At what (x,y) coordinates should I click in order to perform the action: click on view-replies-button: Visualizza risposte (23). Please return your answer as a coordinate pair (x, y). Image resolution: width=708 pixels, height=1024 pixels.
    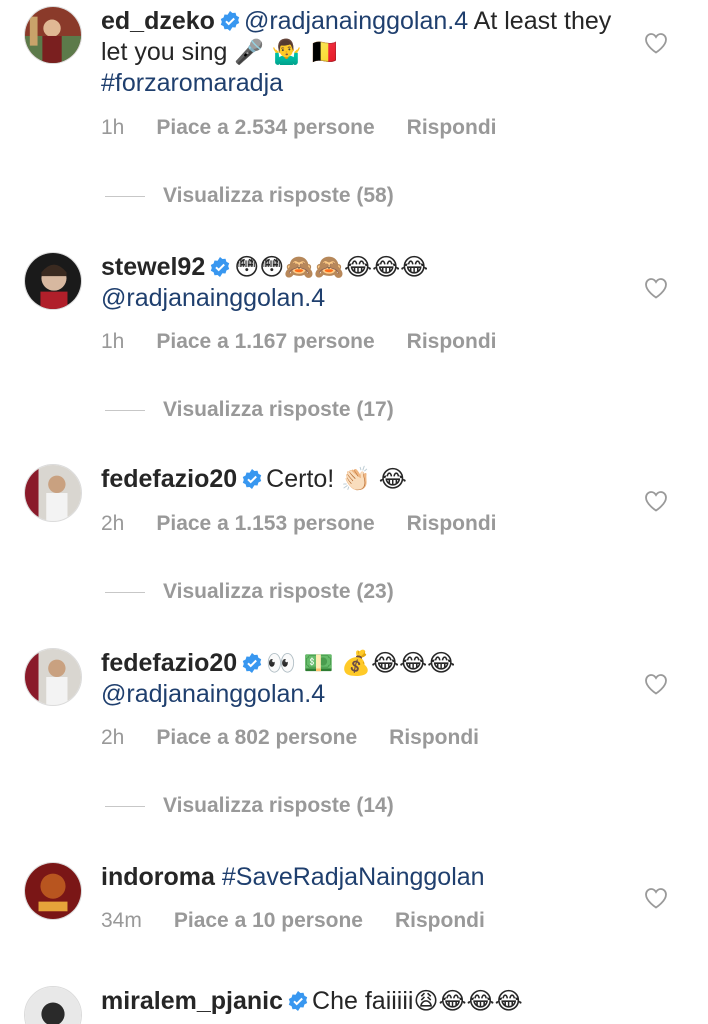
    Looking at the image, I should click on (249, 592).